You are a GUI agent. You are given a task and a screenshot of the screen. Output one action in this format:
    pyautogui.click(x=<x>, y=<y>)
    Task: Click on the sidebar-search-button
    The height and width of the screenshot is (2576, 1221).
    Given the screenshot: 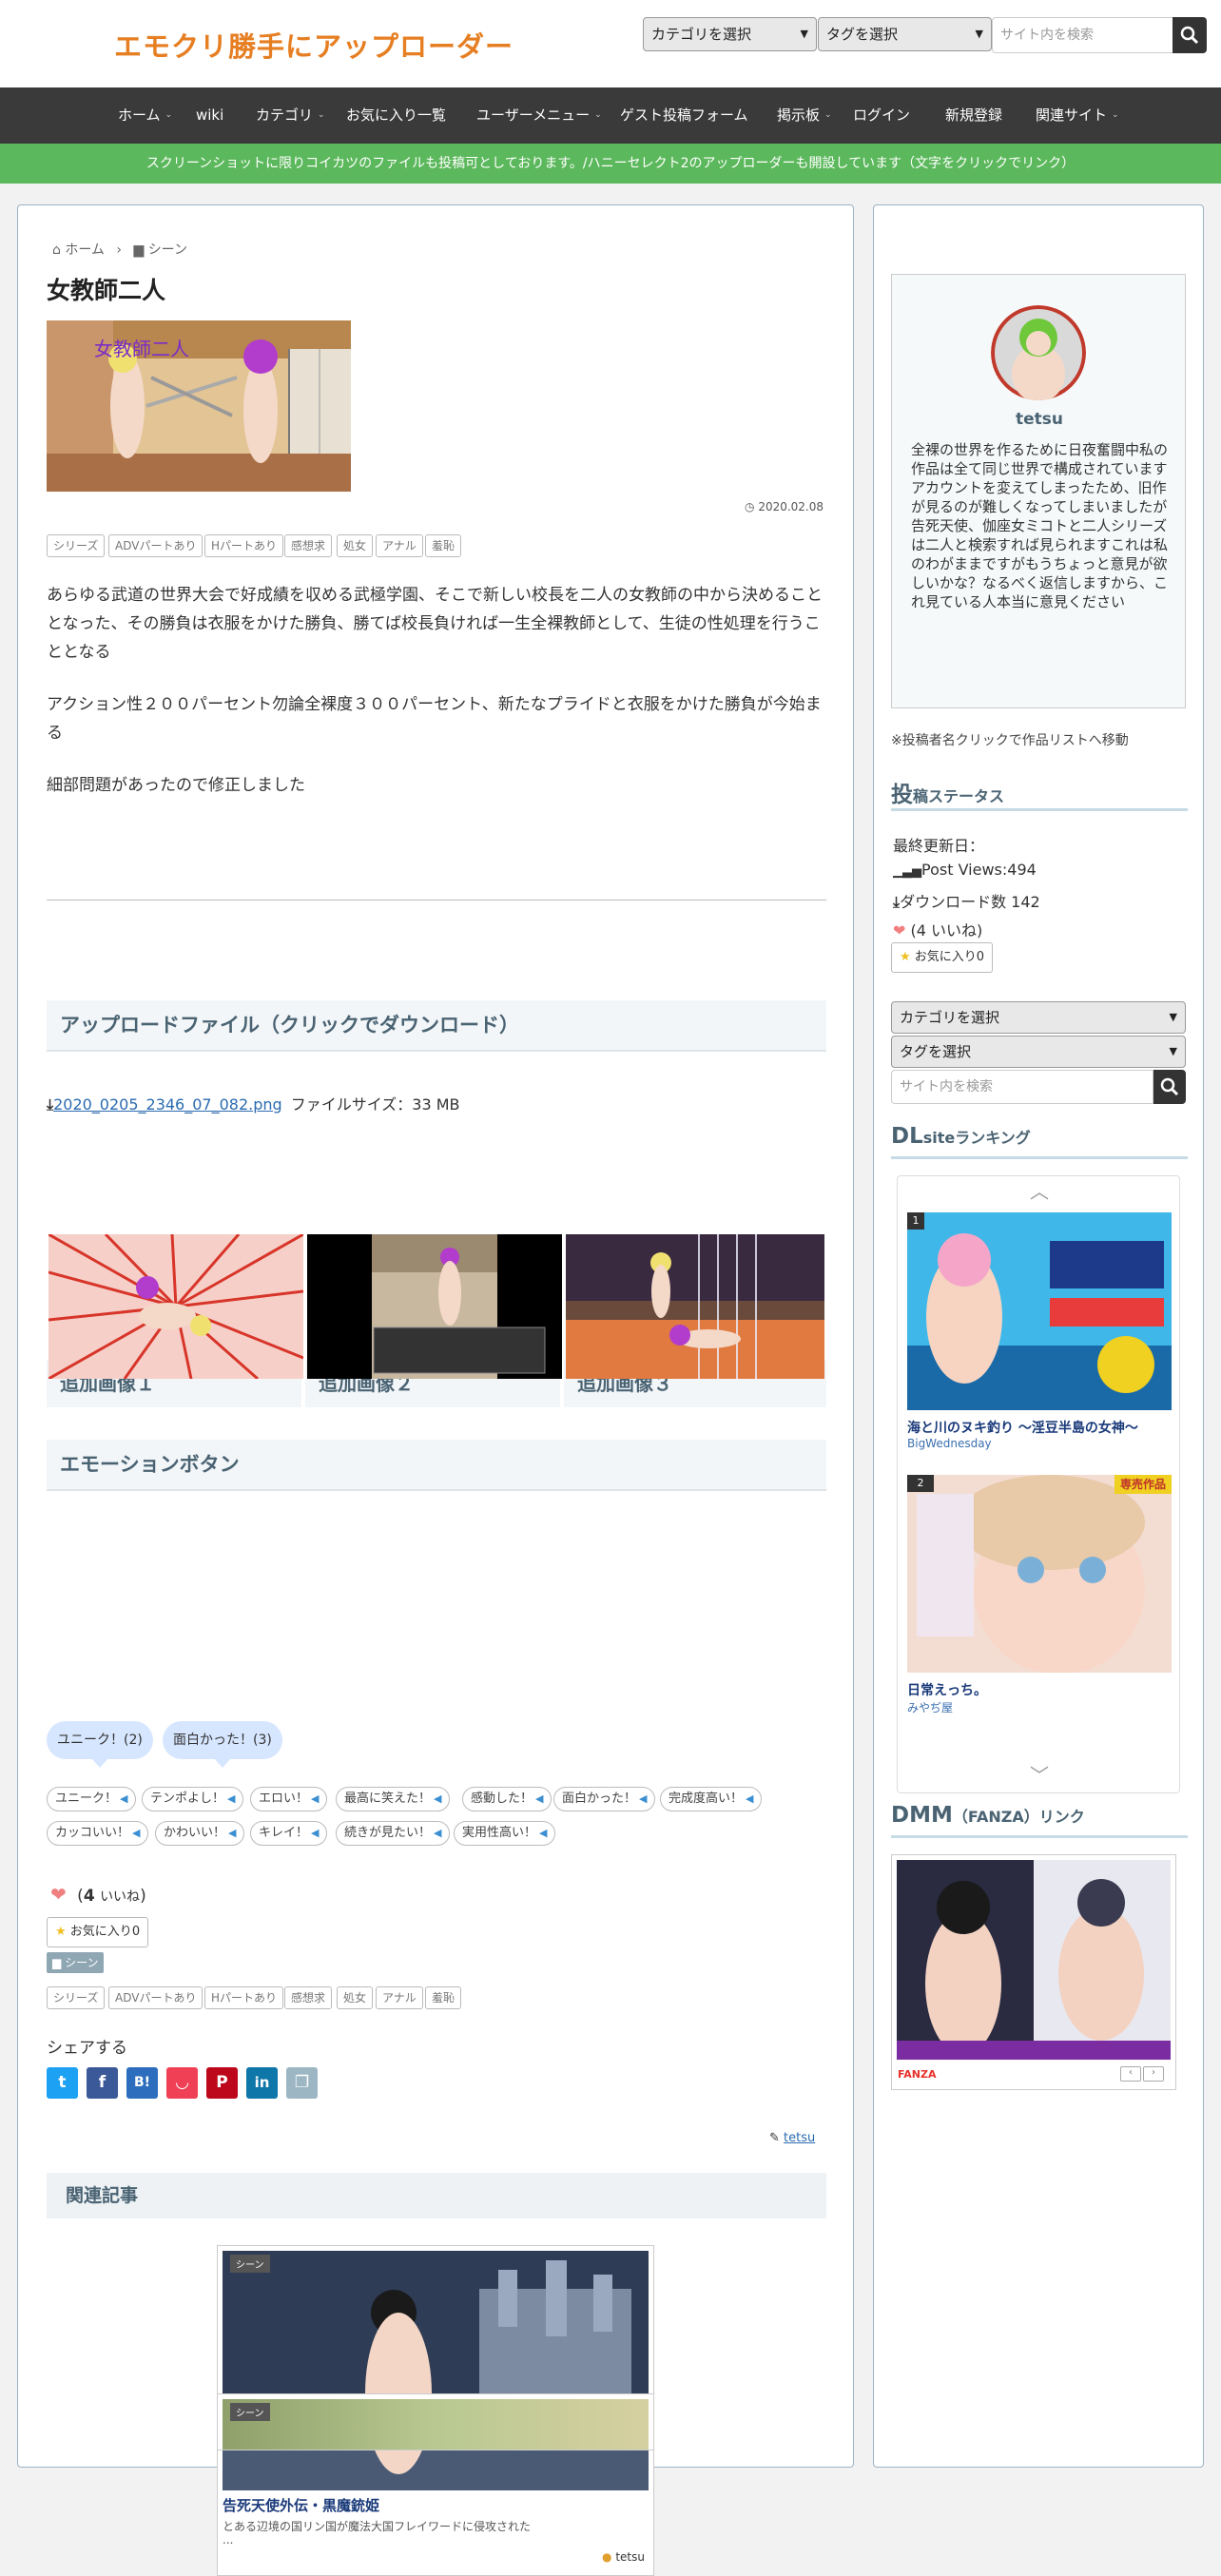 What is the action you would take?
    pyautogui.click(x=1169, y=1087)
    